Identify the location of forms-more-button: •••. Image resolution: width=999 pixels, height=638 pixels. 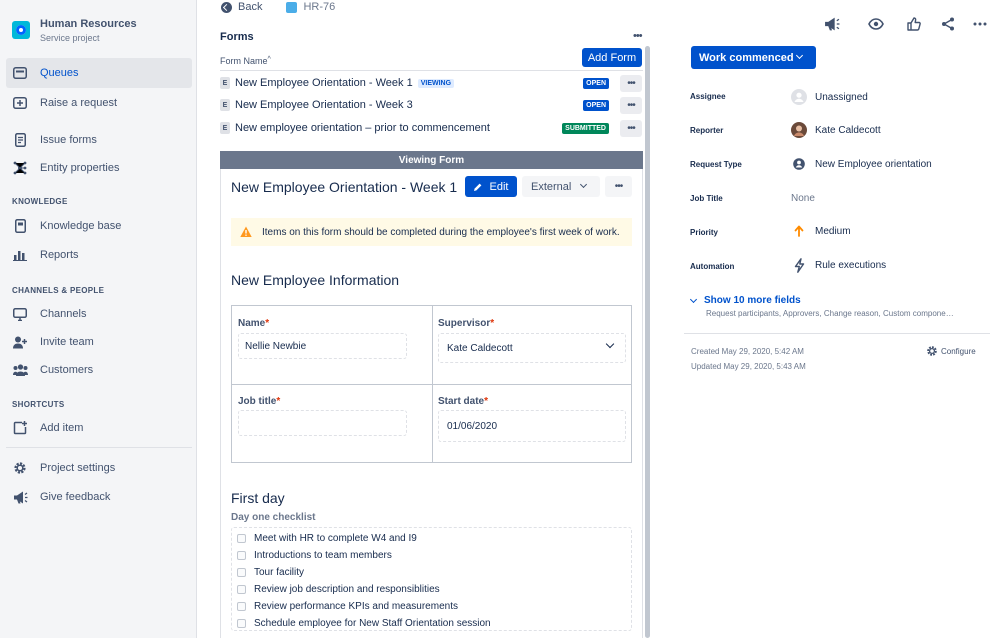
(638, 36).